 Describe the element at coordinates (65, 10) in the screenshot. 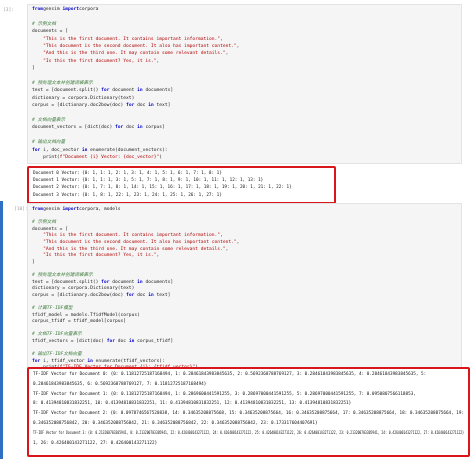

I see `code-line: fromgensim importcorpora` at that location.